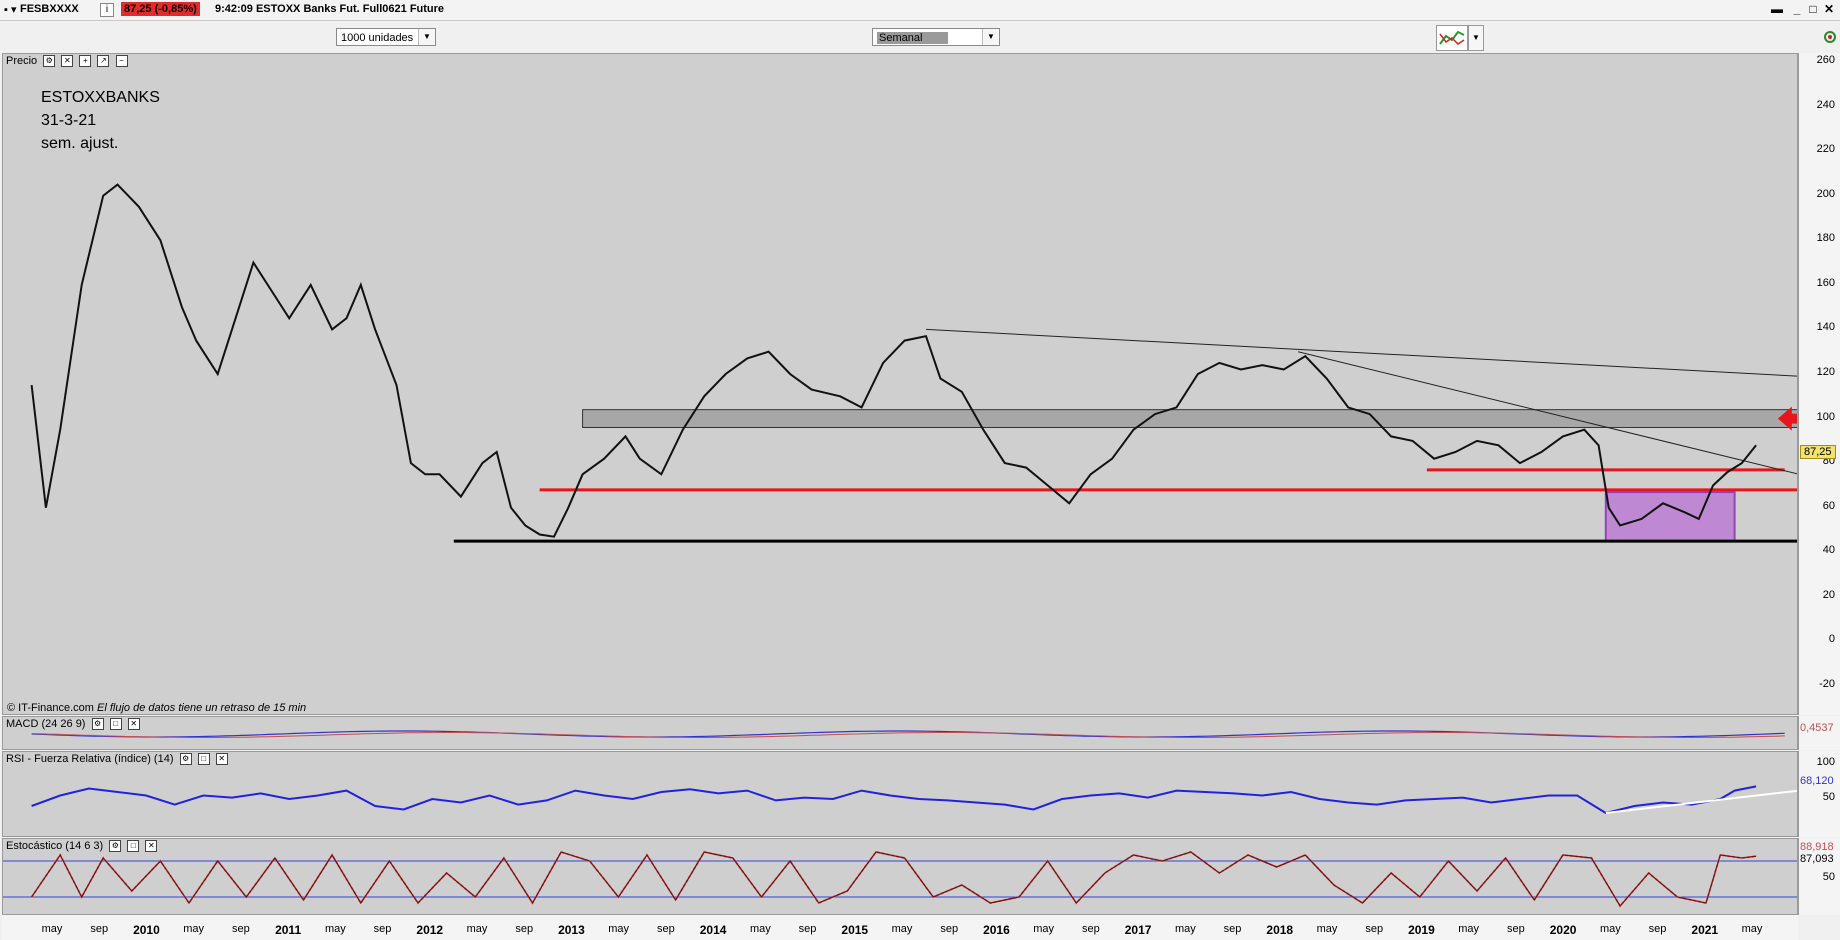 Image resolution: width=1840 pixels, height=940 pixels. Describe the element at coordinates (69, 120) in the screenshot. I see `annotation-date: 31-3-21` at that location.